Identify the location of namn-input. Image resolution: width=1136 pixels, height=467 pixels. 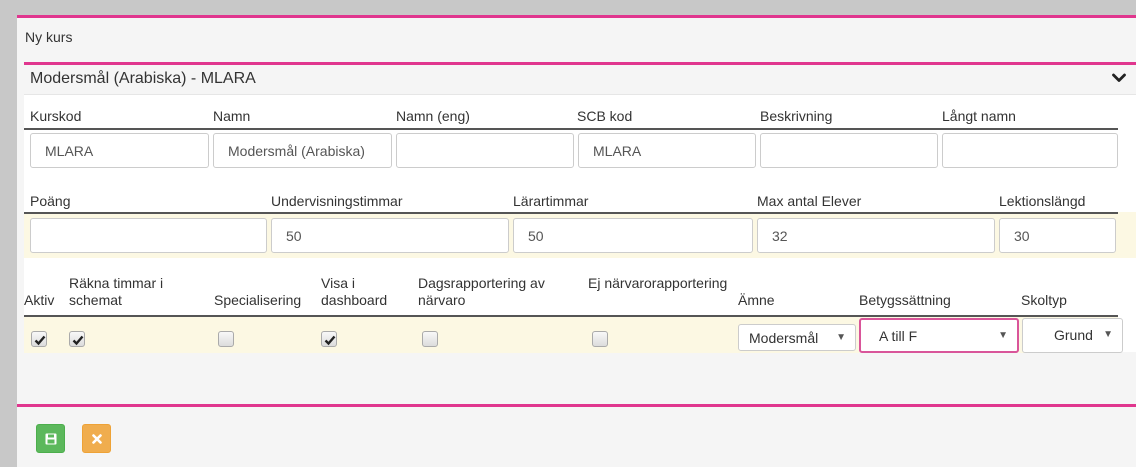
(302, 150).